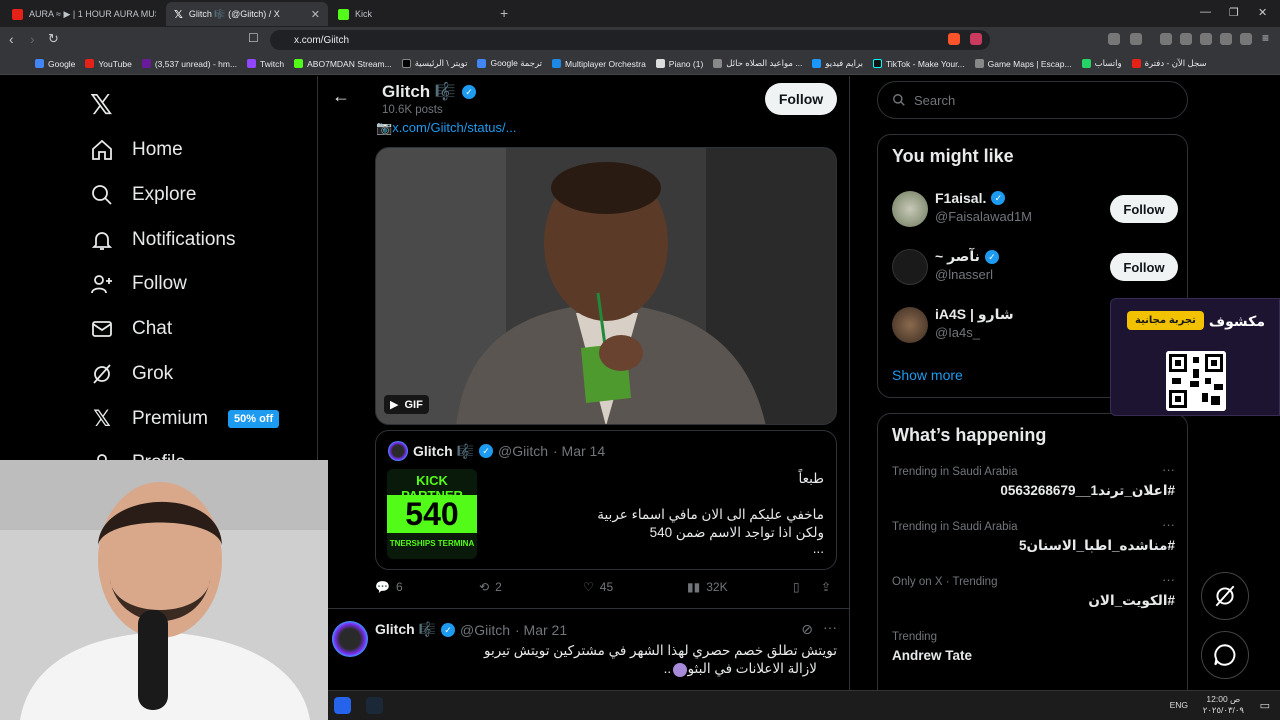 The width and height of the screenshot is (1280, 720). What do you see at coordinates (1206, 39) in the screenshot?
I see `wallet-icon` at bounding box center [1206, 39].